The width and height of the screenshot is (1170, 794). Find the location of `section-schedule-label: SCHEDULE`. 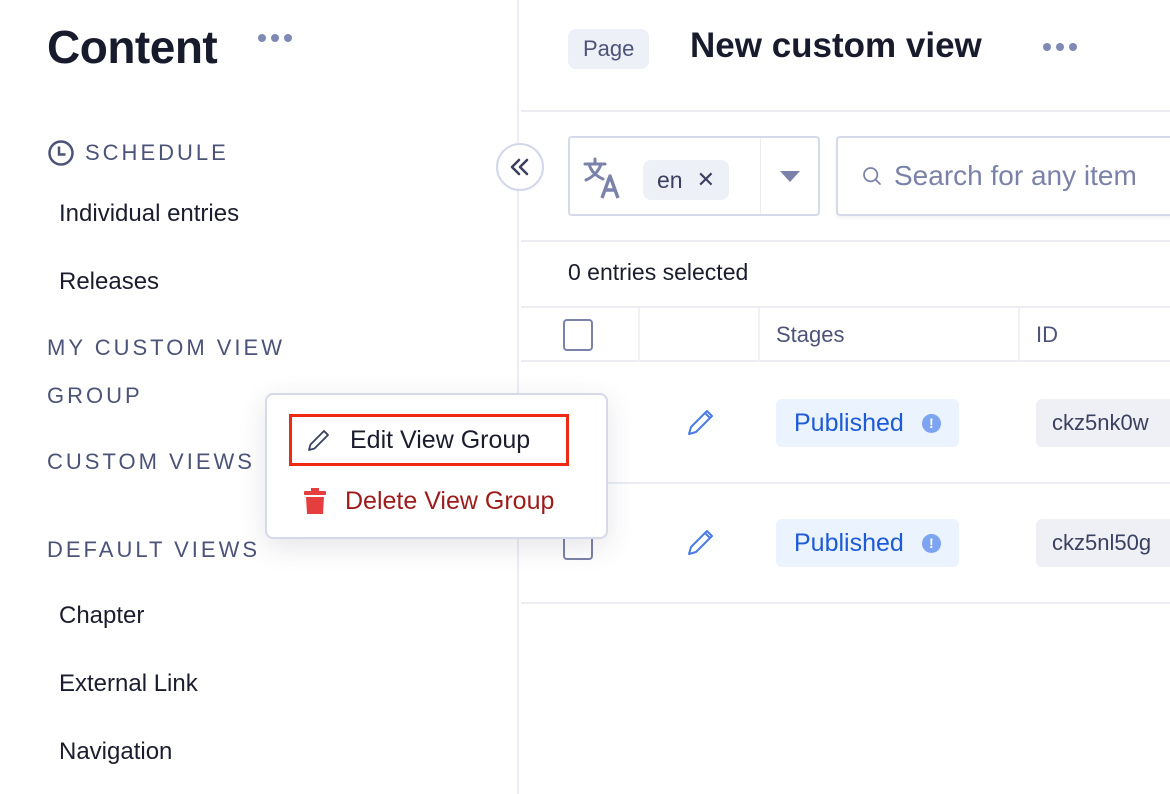

section-schedule-label: SCHEDULE is located at coordinates (157, 152).